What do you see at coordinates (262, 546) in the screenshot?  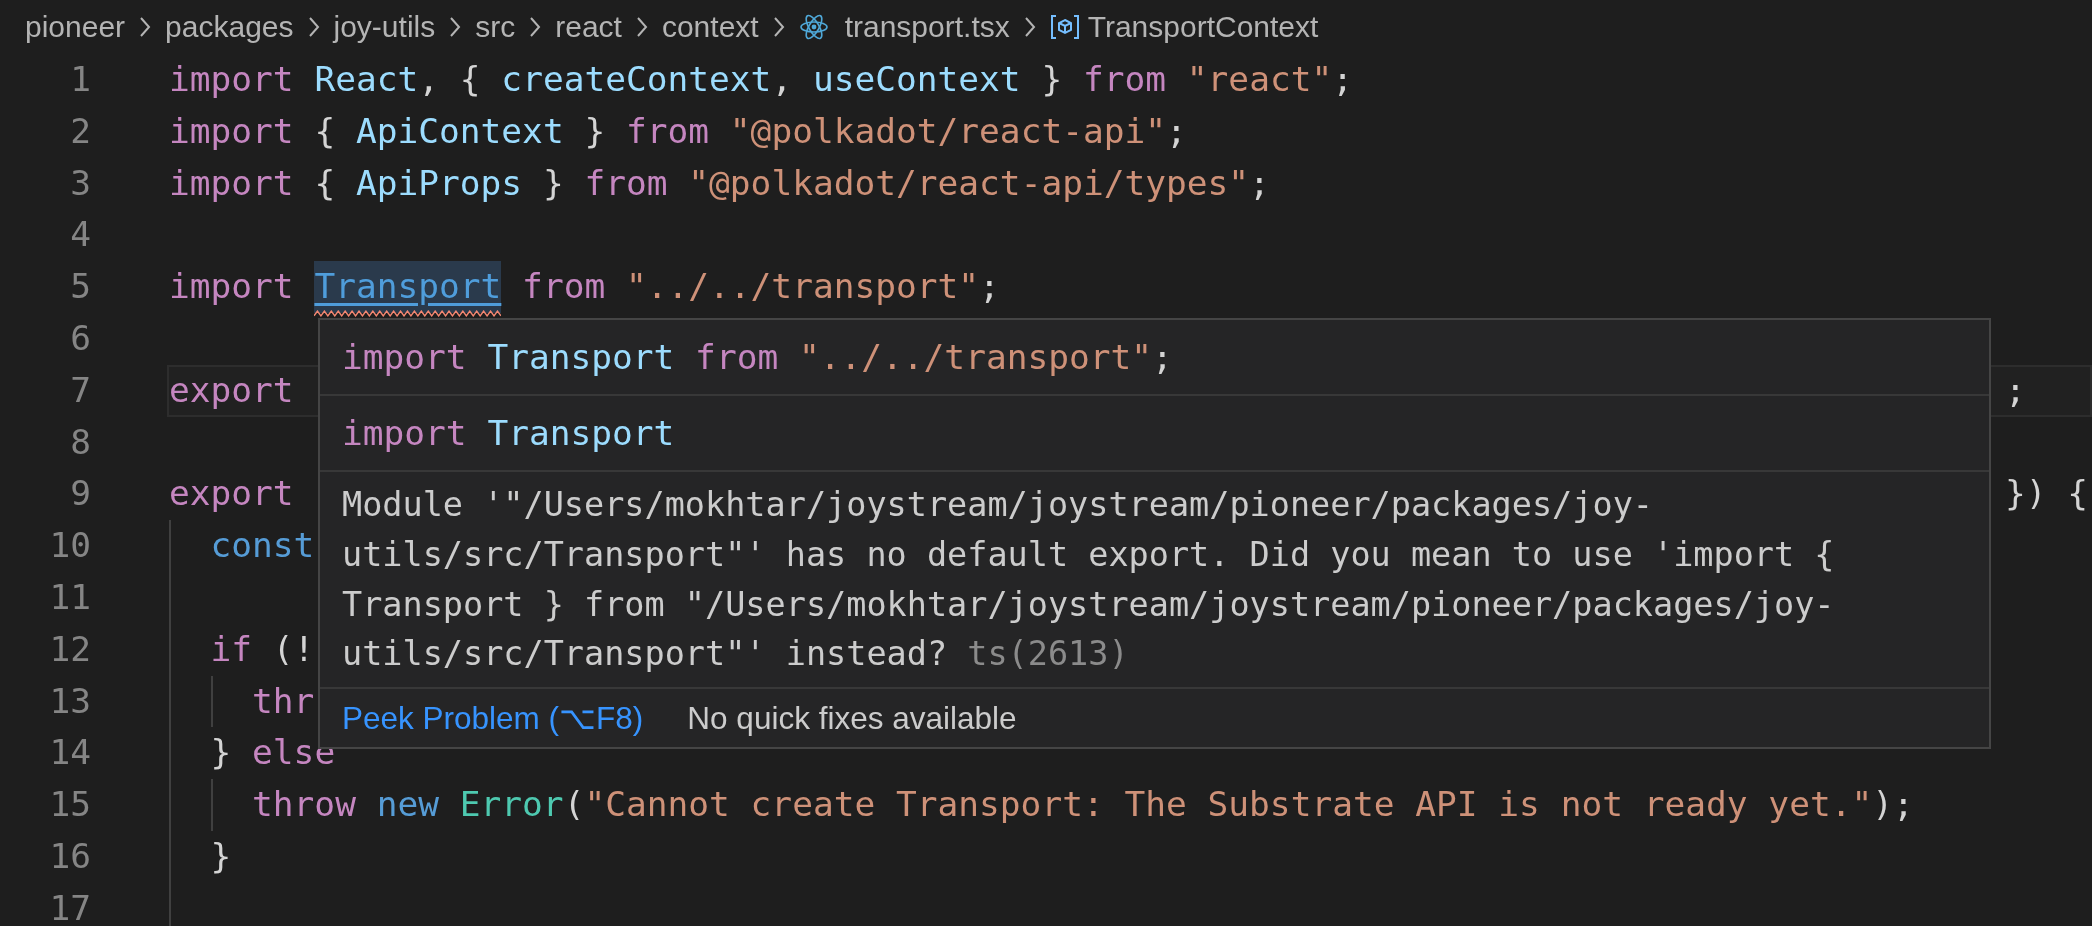 I see `code-line: const` at bounding box center [262, 546].